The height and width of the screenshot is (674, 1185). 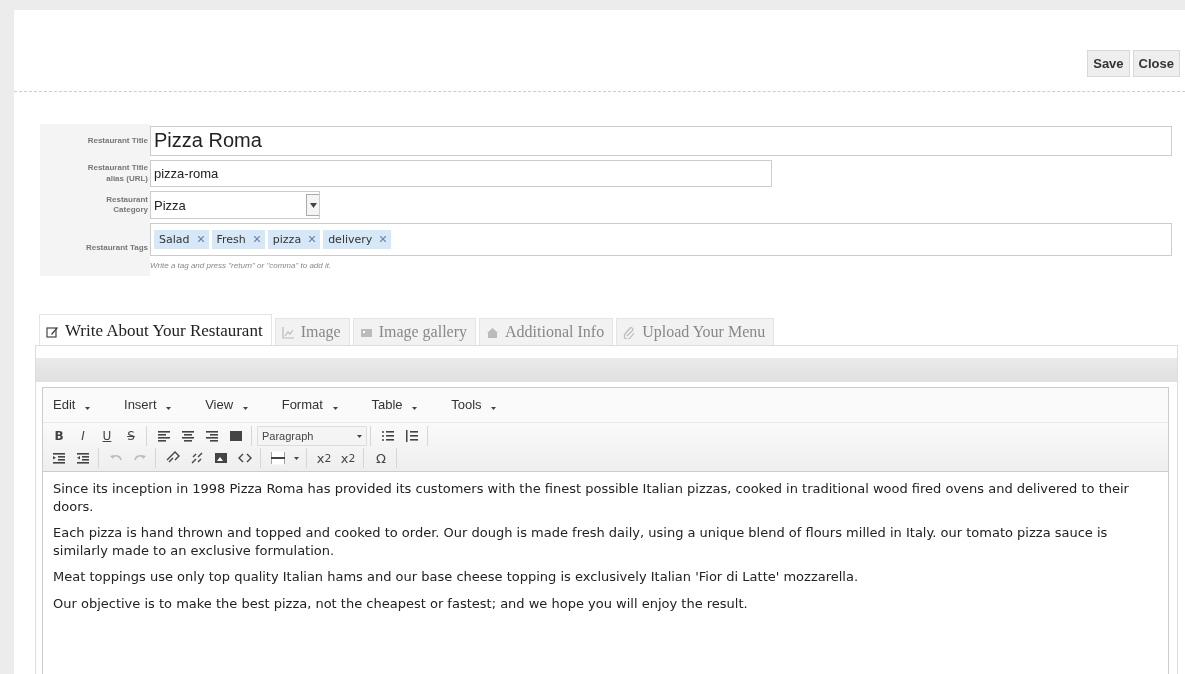 What do you see at coordinates (116, 248) in the screenshot?
I see `field-label: Restaurant Tags` at bounding box center [116, 248].